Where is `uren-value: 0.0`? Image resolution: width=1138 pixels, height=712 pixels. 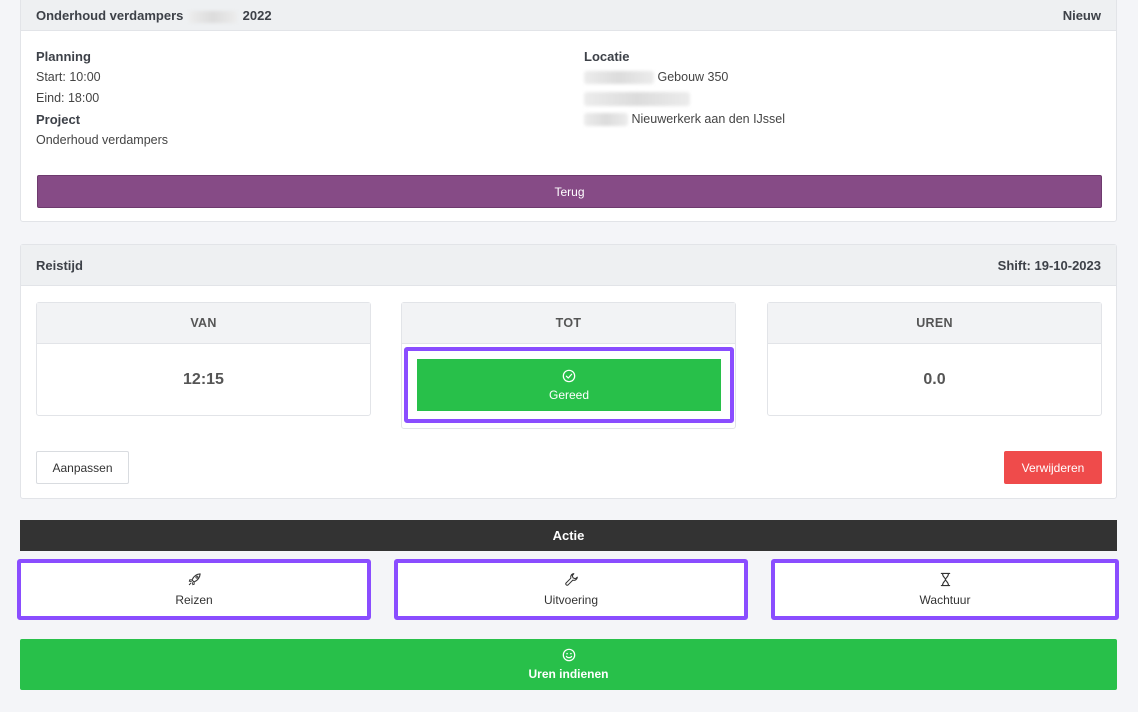
uren-value: 0.0 is located at coordinates (934, 379).